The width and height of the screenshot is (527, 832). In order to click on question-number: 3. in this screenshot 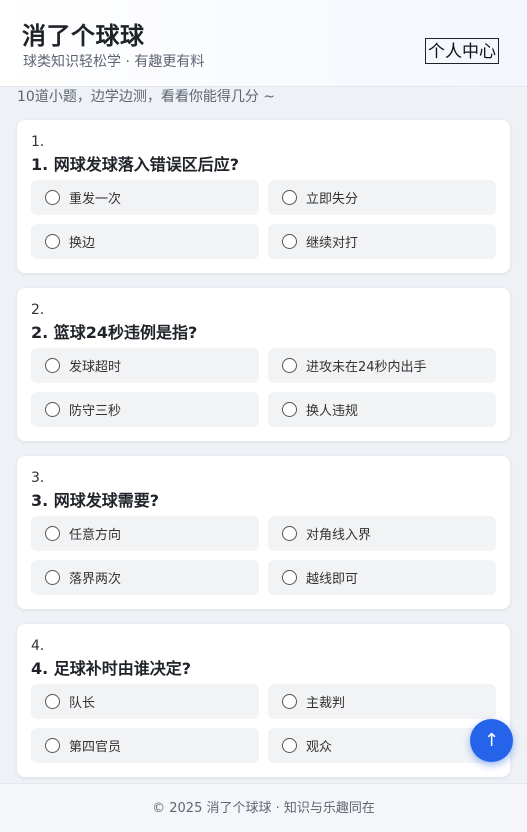, I will do `click(38, 478)`.